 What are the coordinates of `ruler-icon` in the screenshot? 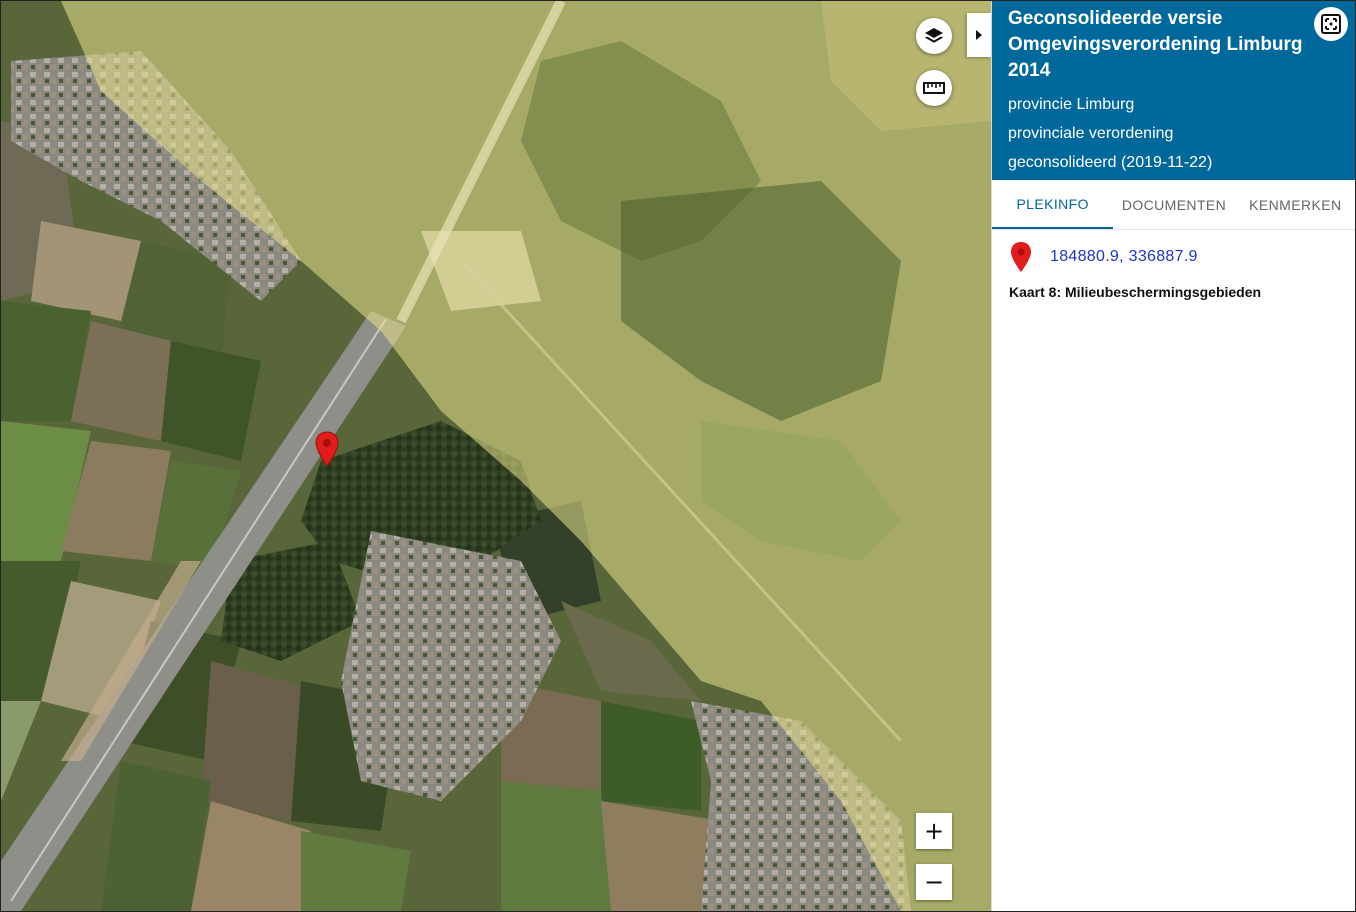 It's located at (934, 88).